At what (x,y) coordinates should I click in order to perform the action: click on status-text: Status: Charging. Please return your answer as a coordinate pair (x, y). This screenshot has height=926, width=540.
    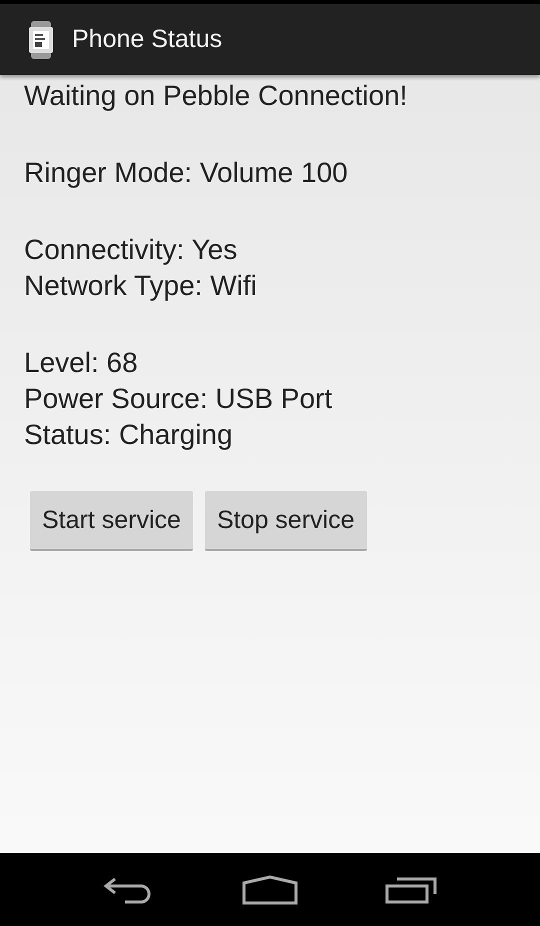
    Looking at the image, I should click on (129, 435).